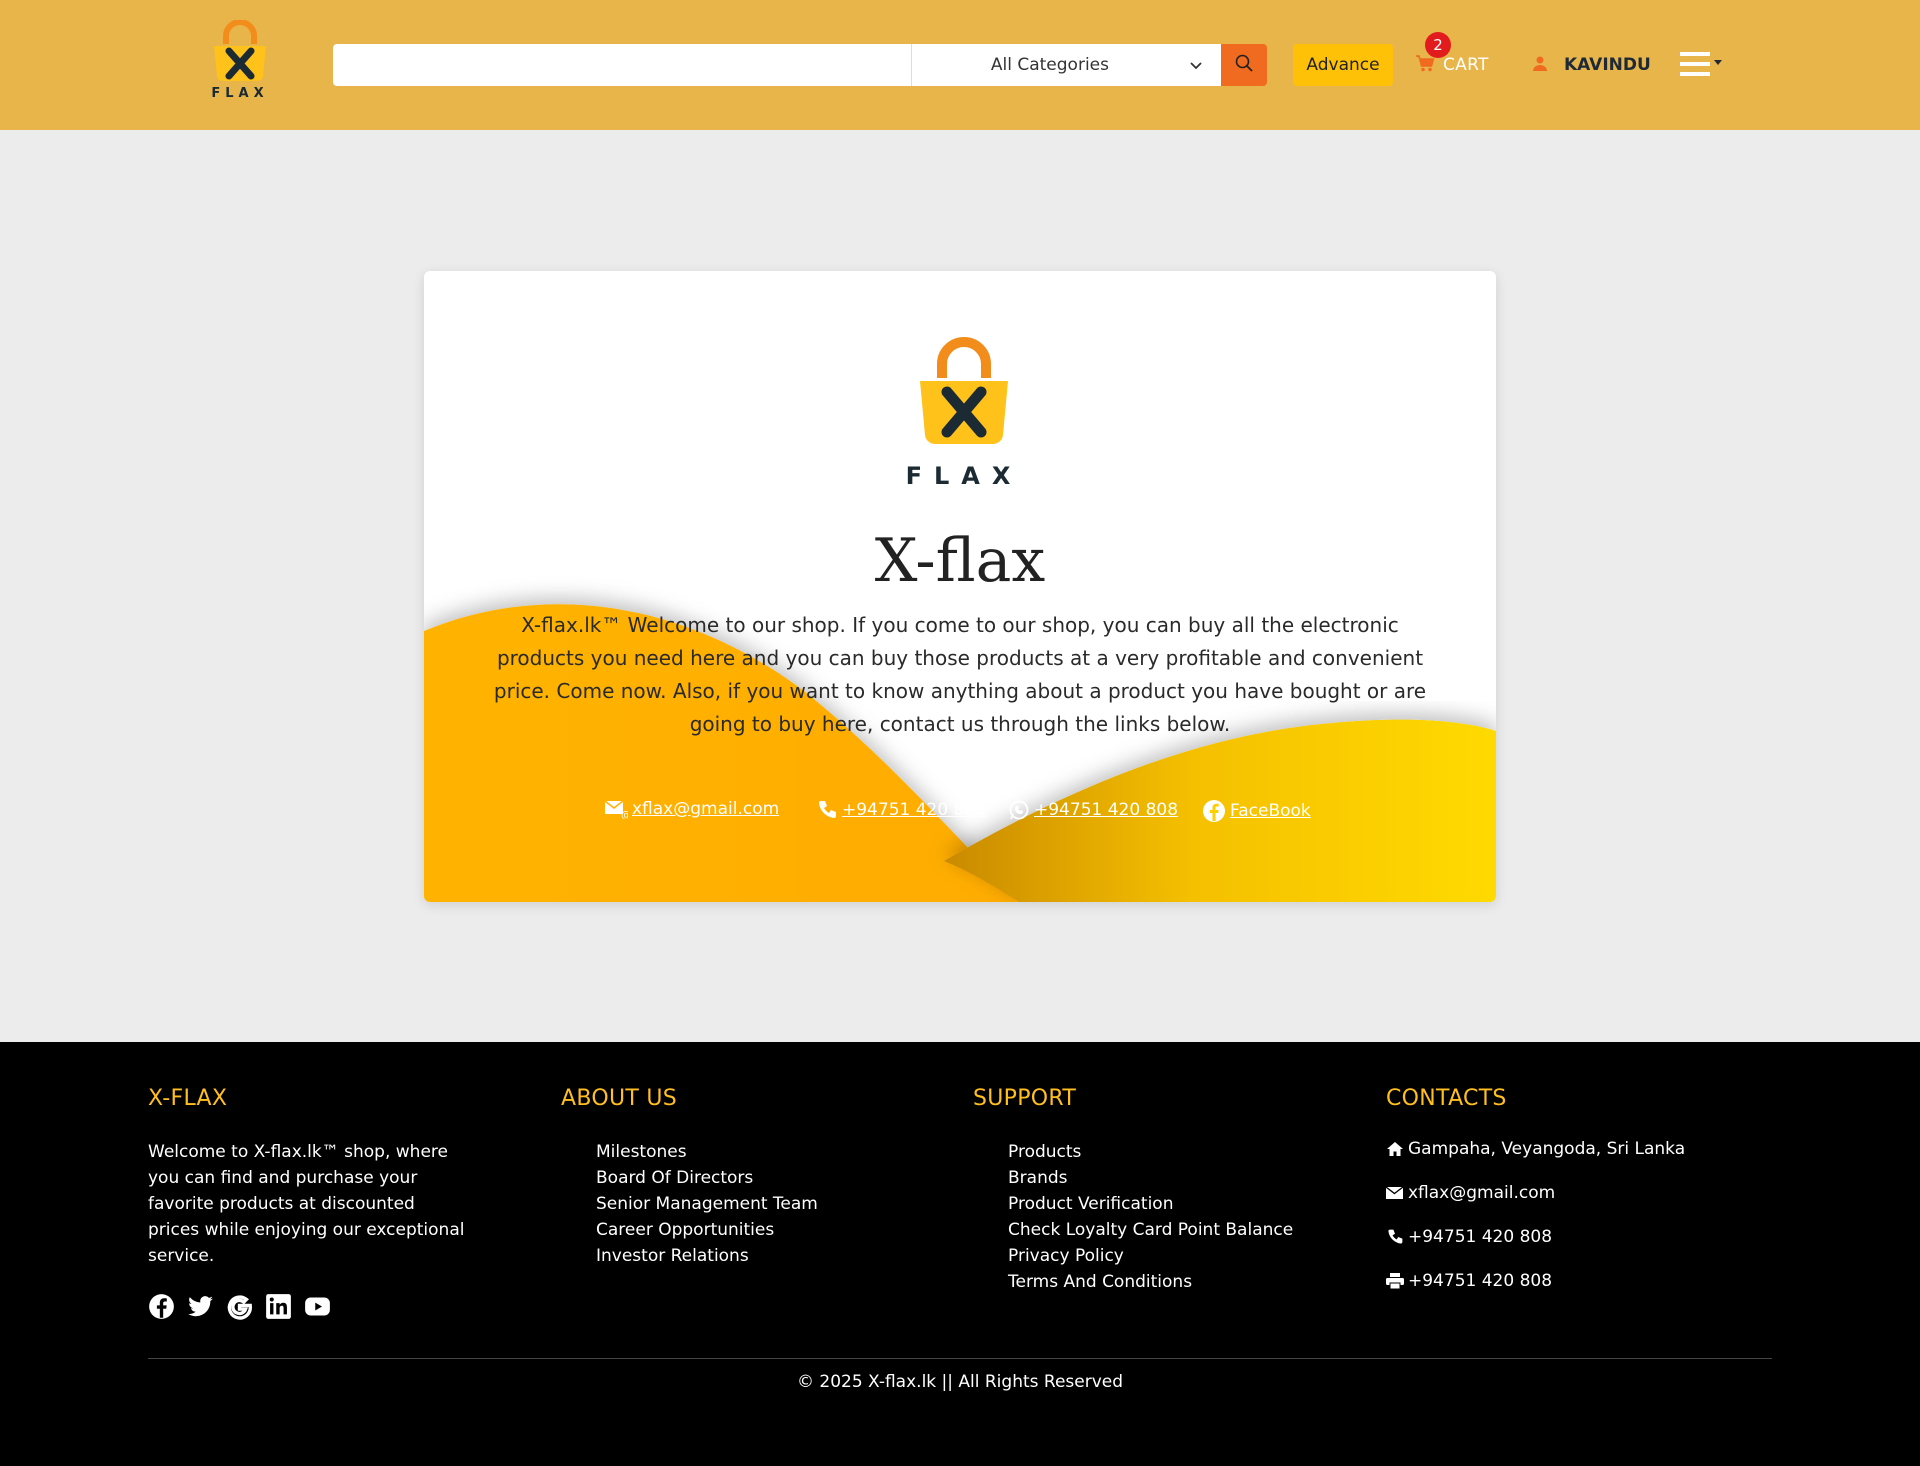 The width and height of the screenshot is (1920, 1466). I want to click on hamburger-icon, so click(1702, 67).